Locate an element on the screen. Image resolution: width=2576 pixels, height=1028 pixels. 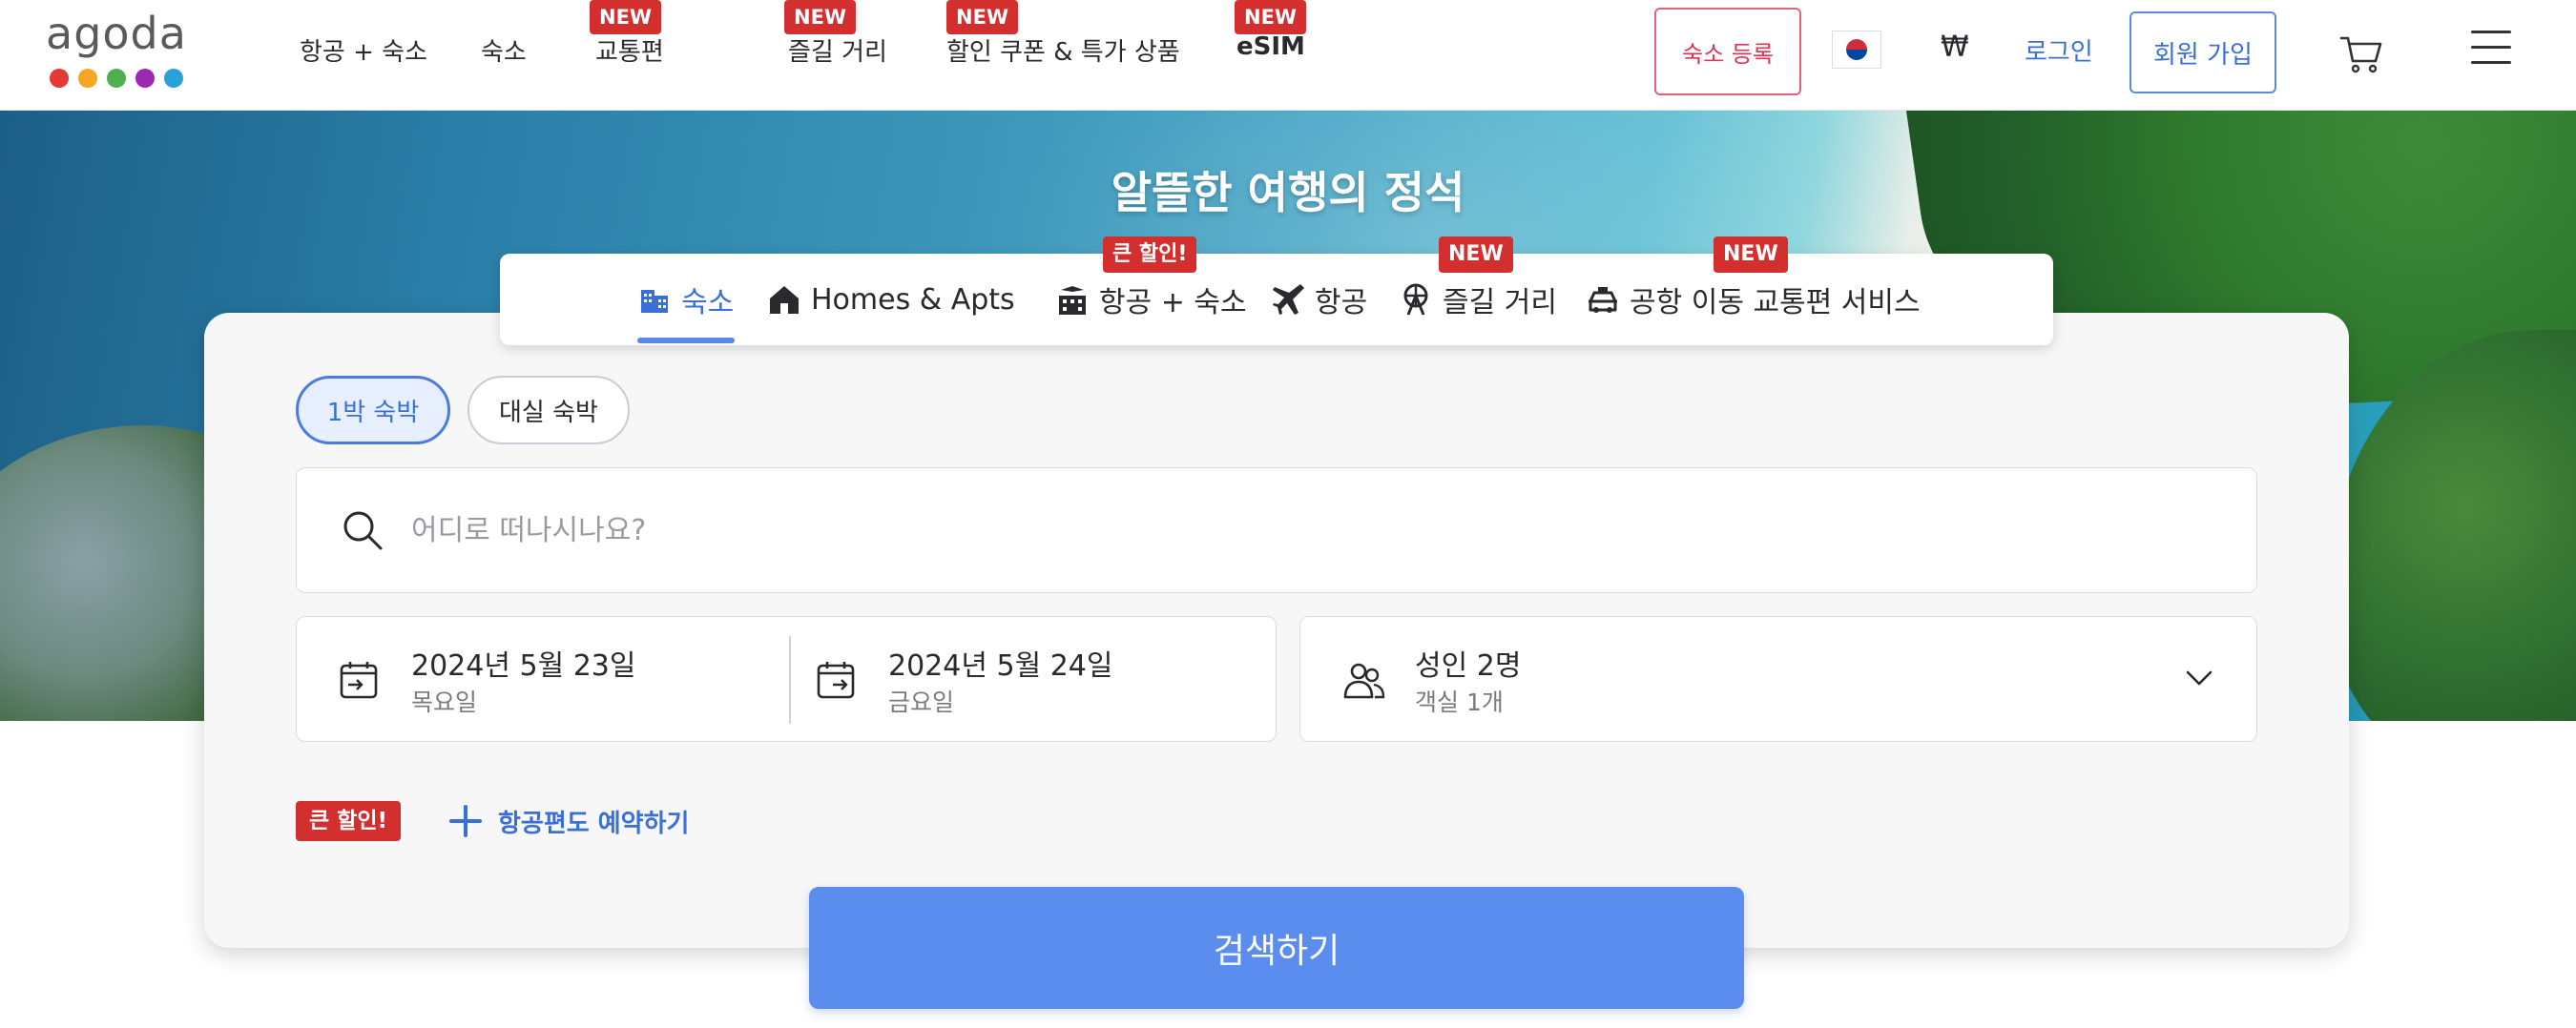
stay-type-dayuse-pill: 대실 숙박 is located at coordinates (548, 410).